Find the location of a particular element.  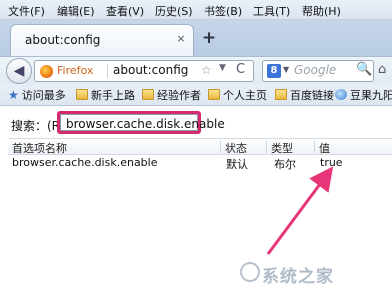

reload-icon: C is located at coordinates (240, 69).